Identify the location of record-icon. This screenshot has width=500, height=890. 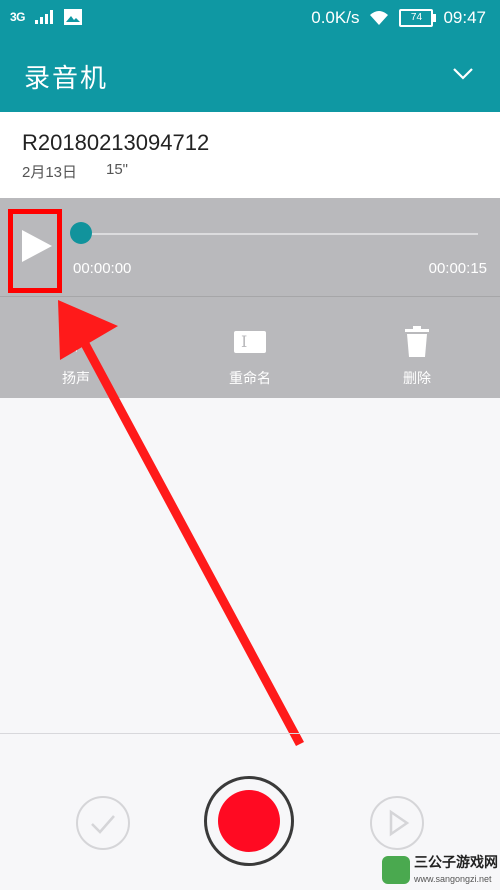
(249, 821).